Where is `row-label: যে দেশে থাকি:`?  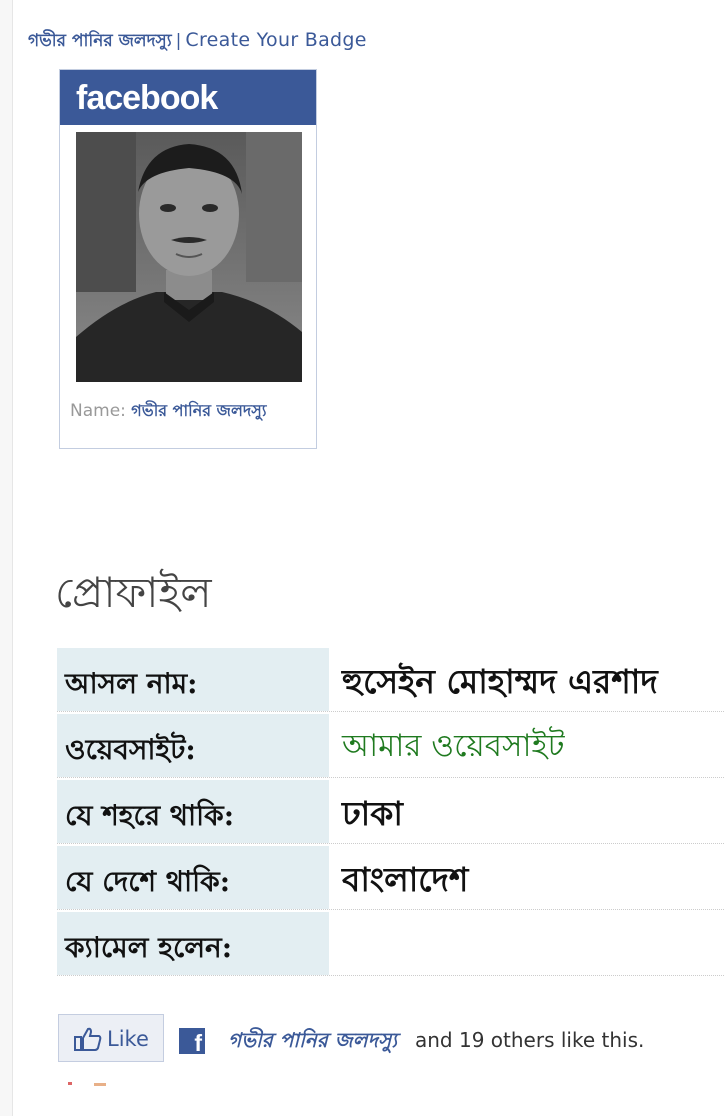 row-label: যে দেশে থাকি: is located at coordinates (148, 881).